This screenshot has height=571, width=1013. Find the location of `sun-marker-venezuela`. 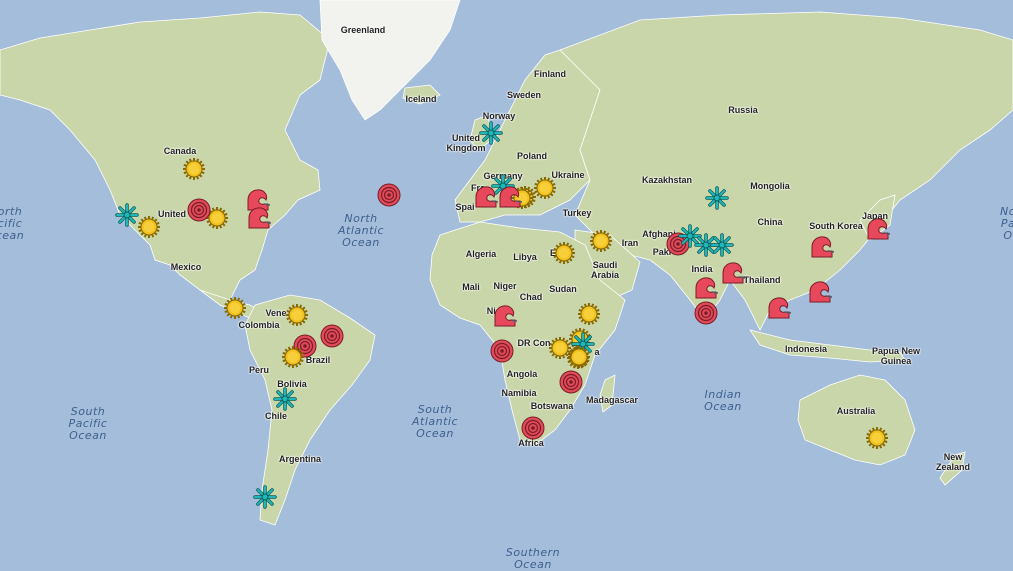

sun-marker-venezuela is located at coordinates (297, 315).